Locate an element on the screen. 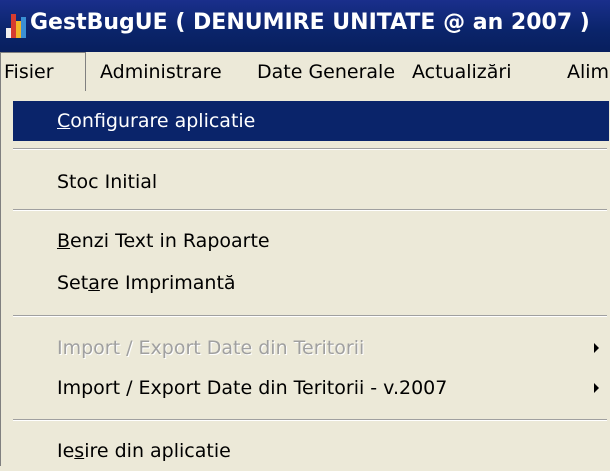 The width and height of the screenshot is (610, 471). menu-item-import-export-disabled: Import / Export Date din Teritorii is located at coordinates (311, 348).